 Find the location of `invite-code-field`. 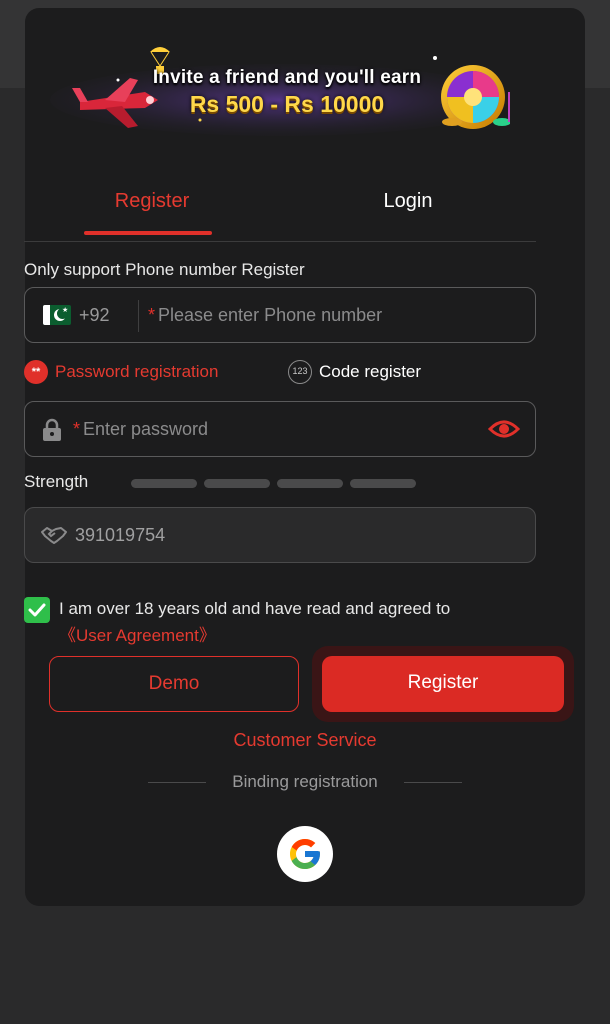

invite-code-field is located at coordinates (280, 535).